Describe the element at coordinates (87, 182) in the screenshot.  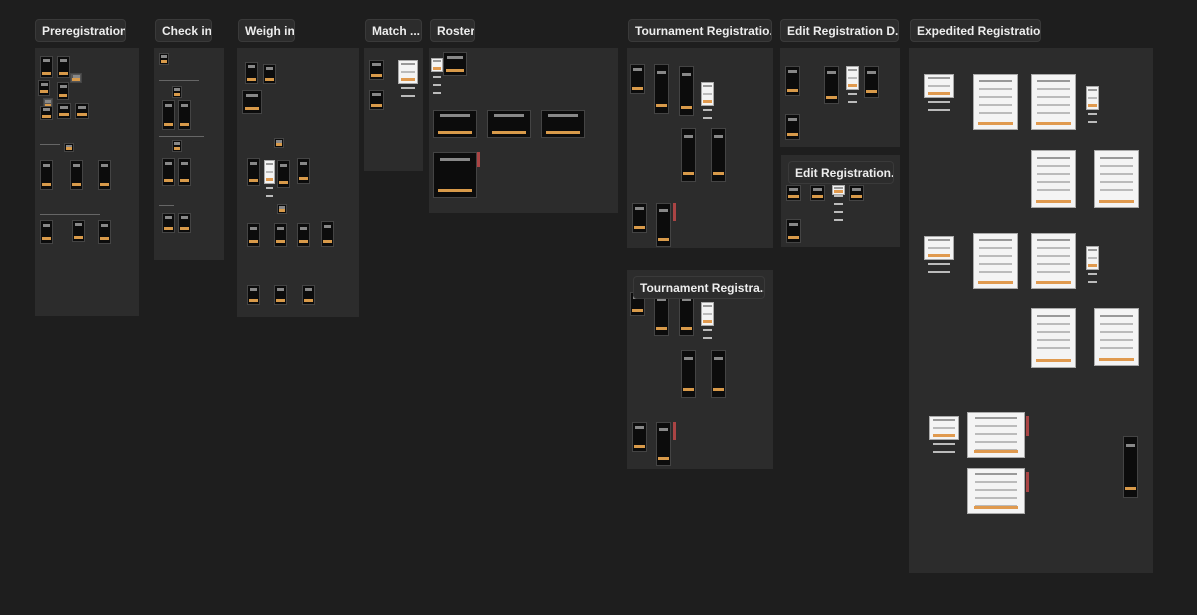
I see `section-preregistration` at that location.